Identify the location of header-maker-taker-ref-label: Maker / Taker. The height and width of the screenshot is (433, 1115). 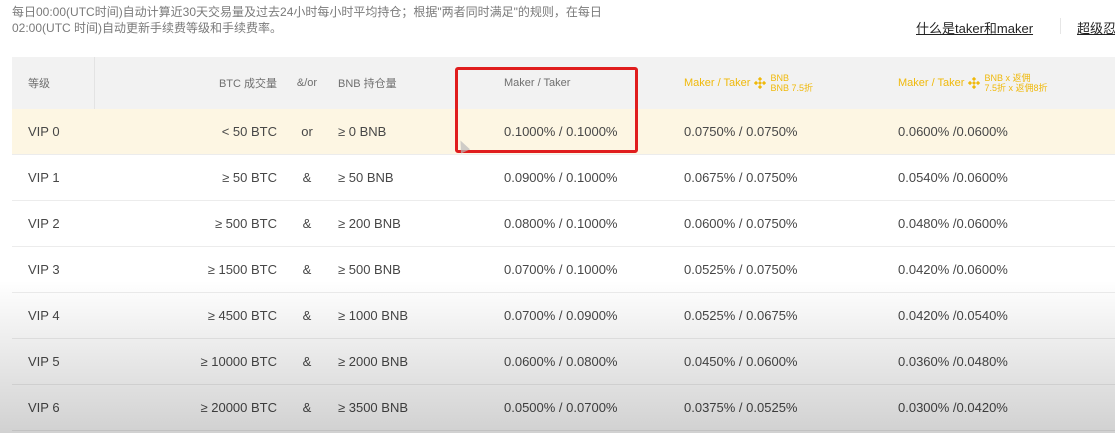
(931, 83).